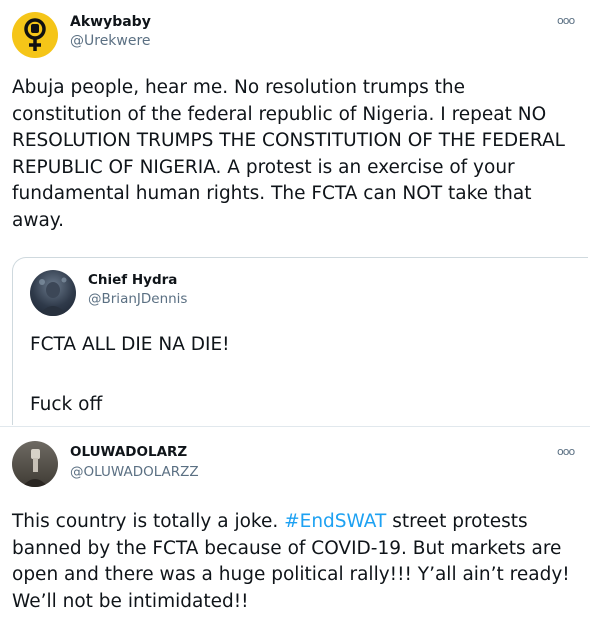  I want to click on hydra-portrait-icon, so click(53, 296).